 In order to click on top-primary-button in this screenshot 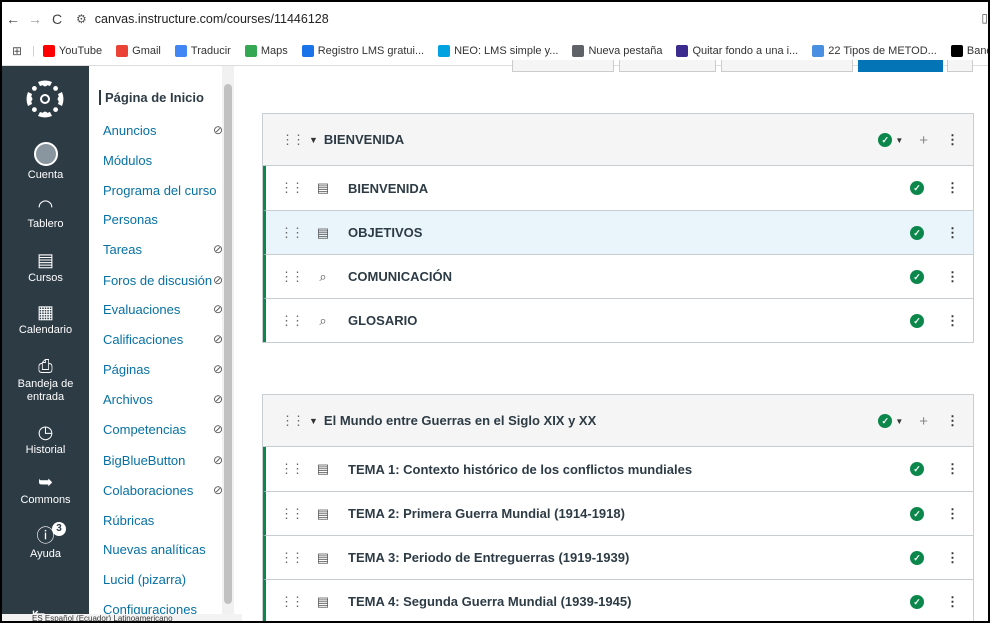, I will do `click(900, 66)`.